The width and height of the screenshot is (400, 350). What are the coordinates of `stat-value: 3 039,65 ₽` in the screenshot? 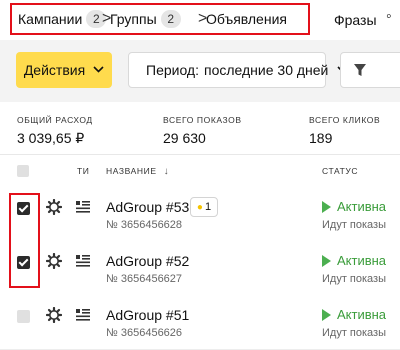 It's located at (51, 138).